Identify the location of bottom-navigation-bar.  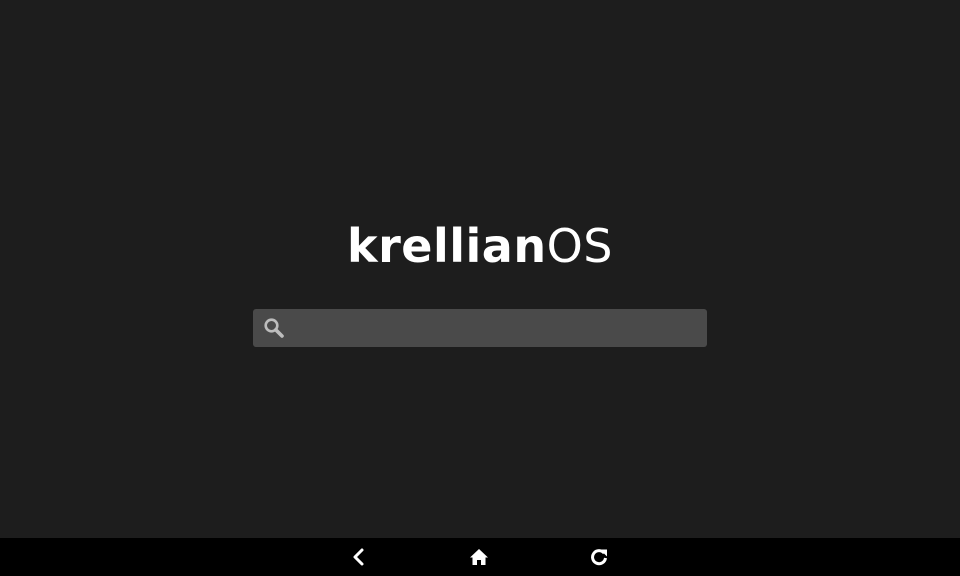
(480, 557).